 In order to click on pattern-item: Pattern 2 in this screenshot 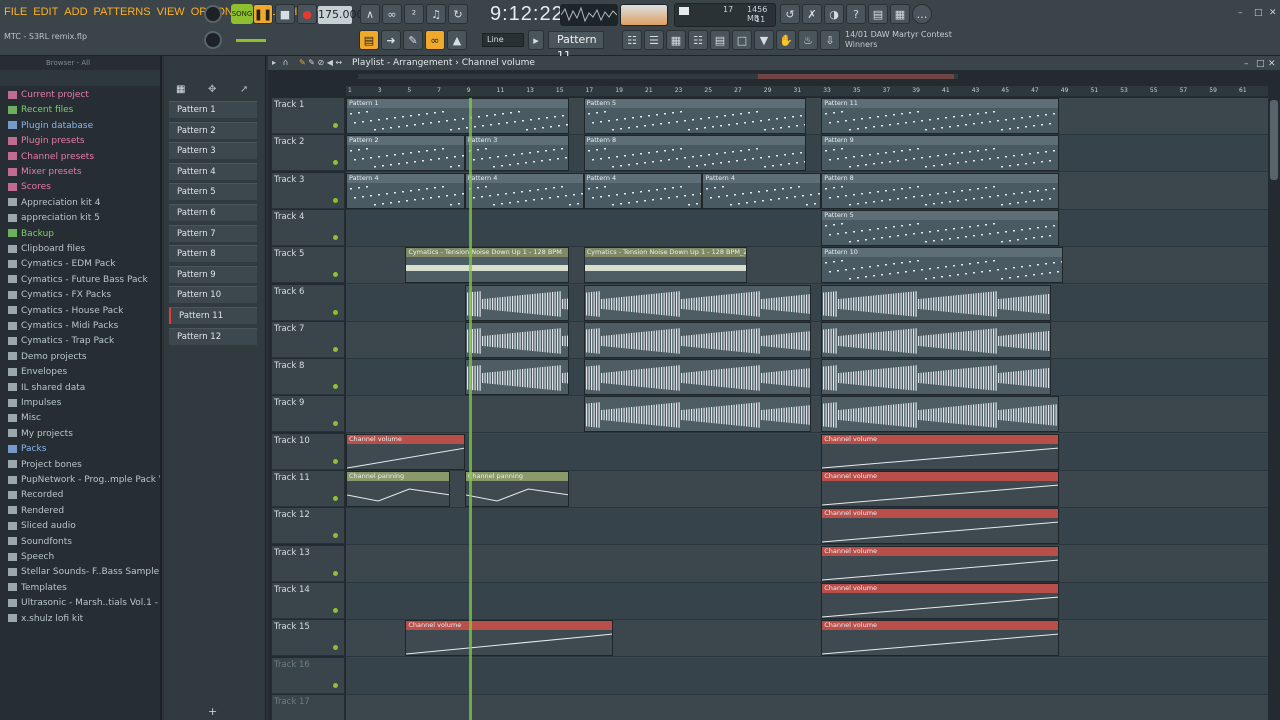, I will do `click(213, 130)`.